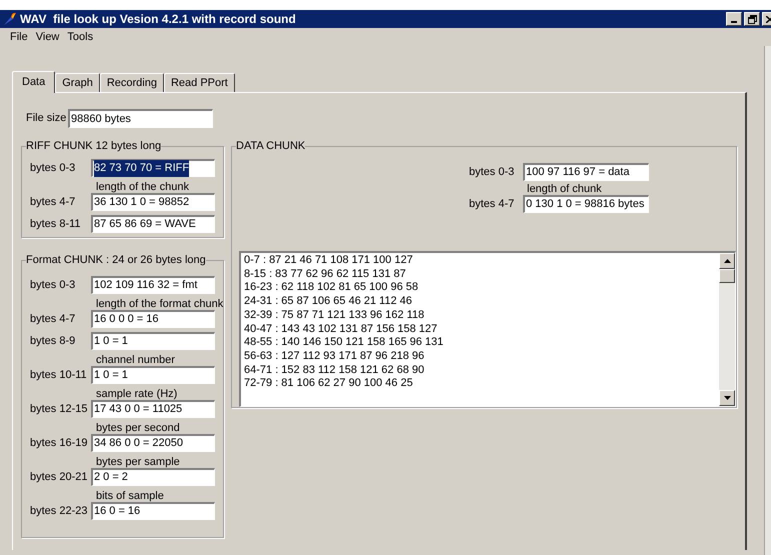  I want to click on value-field: 16 0 = 16, so click(152, 511).